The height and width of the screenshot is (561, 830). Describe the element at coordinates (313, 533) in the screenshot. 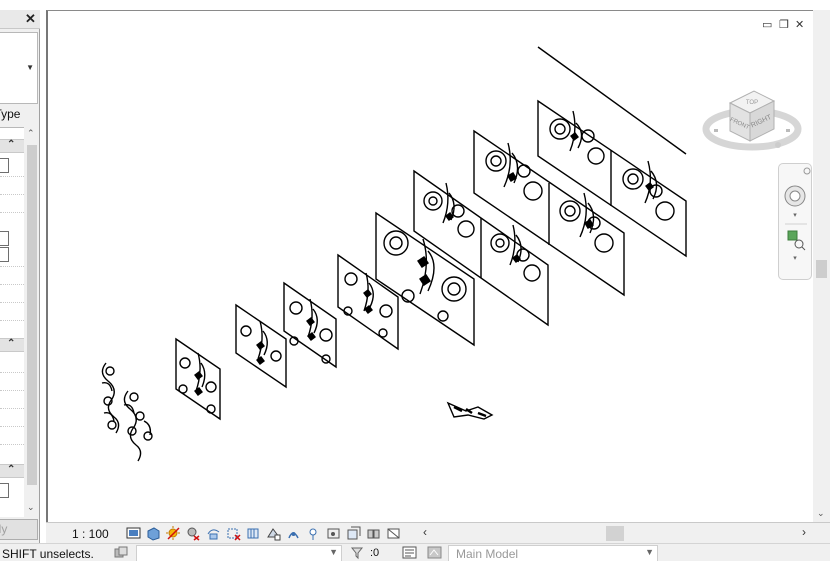

I see `worksharing-icon` at that location.